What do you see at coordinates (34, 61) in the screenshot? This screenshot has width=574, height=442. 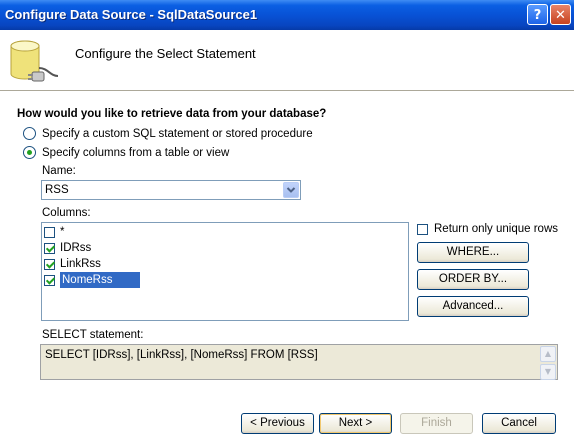 I see `database-plug-icon` at bounding box center [34, 61].